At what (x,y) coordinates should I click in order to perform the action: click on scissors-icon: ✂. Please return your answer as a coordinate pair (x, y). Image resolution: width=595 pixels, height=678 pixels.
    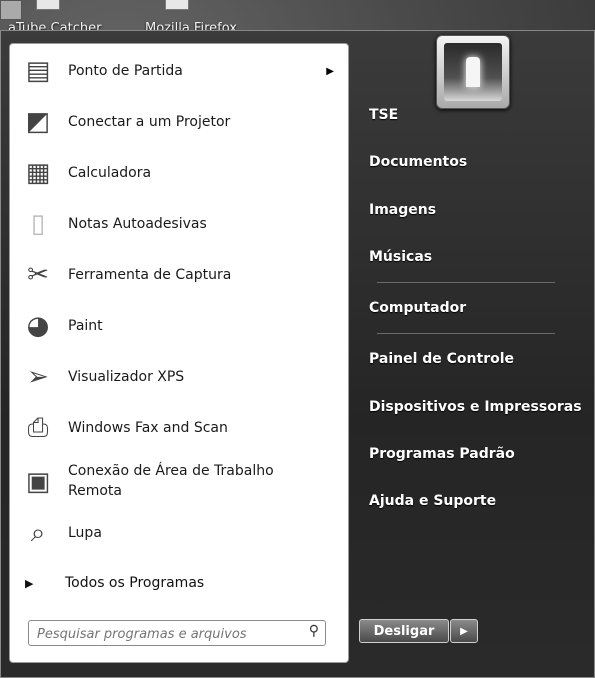
    Looking at the image, I should click on (38, 275).